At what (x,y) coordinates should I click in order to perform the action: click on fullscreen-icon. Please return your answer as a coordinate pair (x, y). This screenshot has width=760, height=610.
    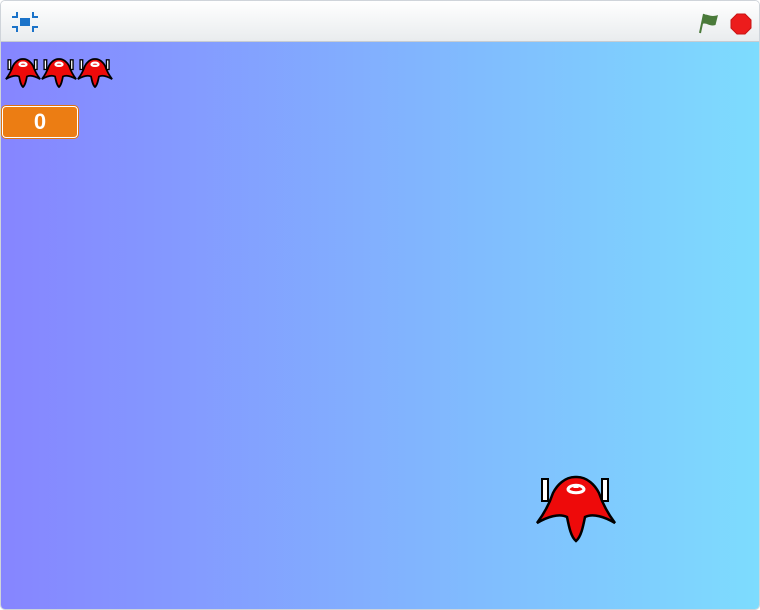
    Looking at the image, I should click on (25, 22).